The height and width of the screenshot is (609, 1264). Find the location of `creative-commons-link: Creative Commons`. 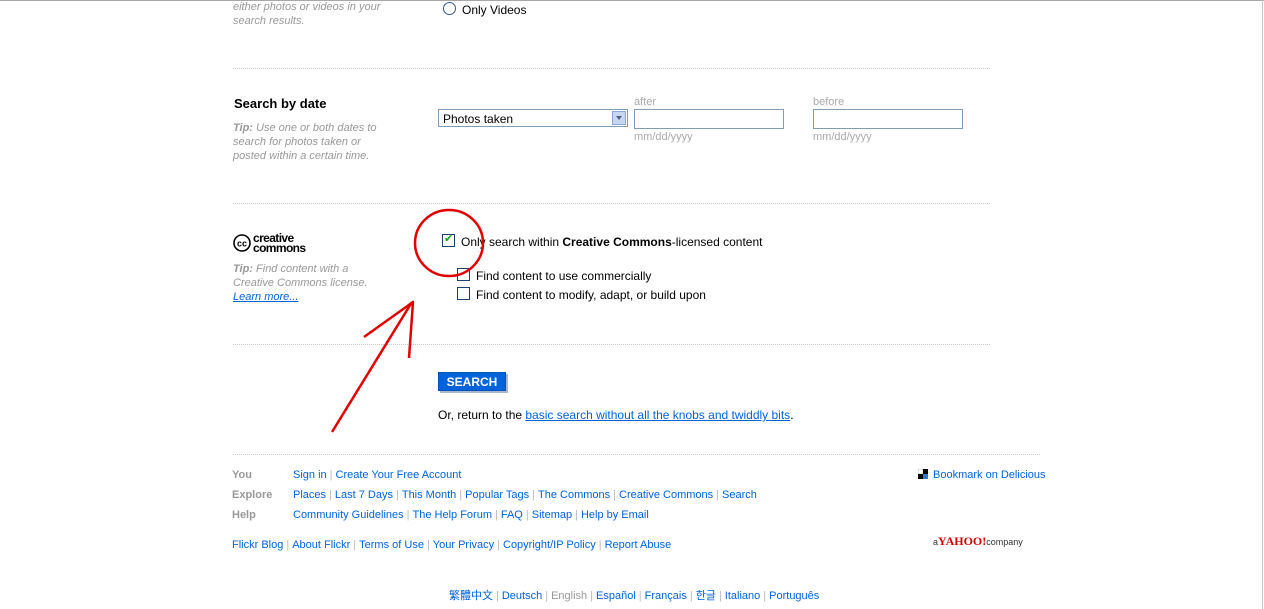

creative-commons-link: Creative Commons is located at coordinates (666, 495).